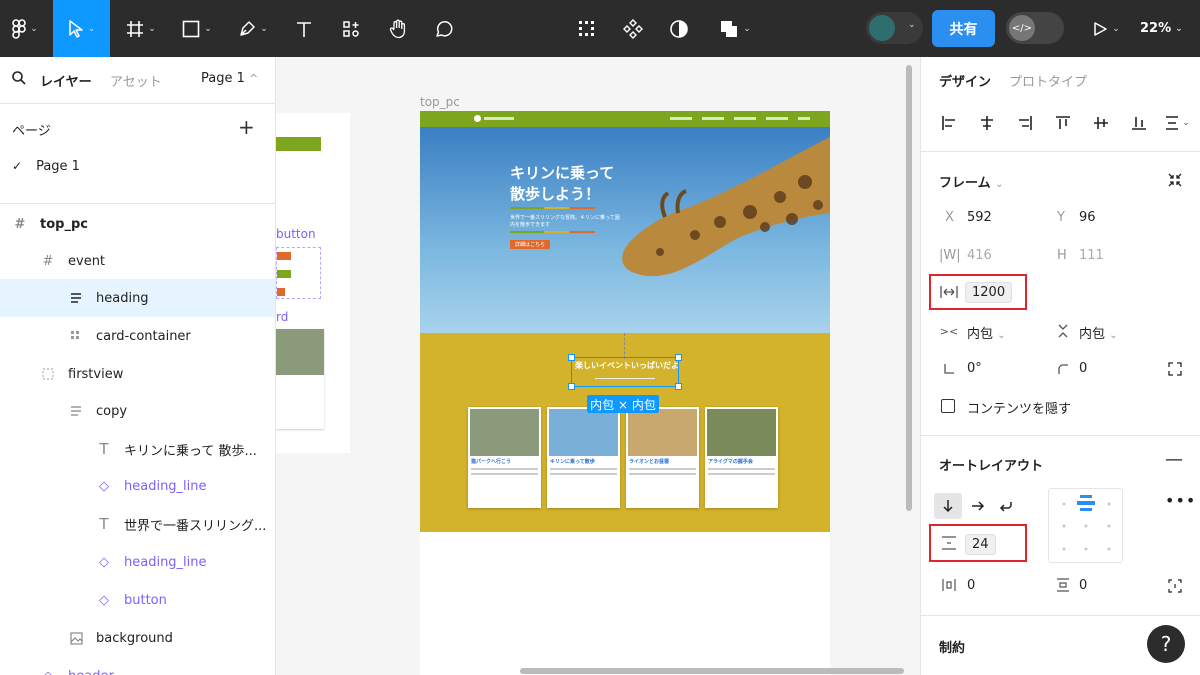 This screenshot has width=1200, height=675. Describe the element at coordinates (625, 372) in the screenshot. I see `selection-box` at that location.